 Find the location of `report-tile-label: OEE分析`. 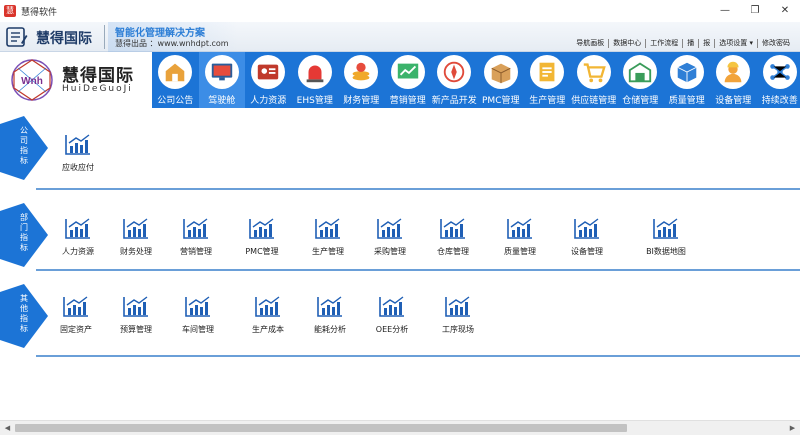

report-tile-label: OEE分析 is located at coordinates (392, 329).